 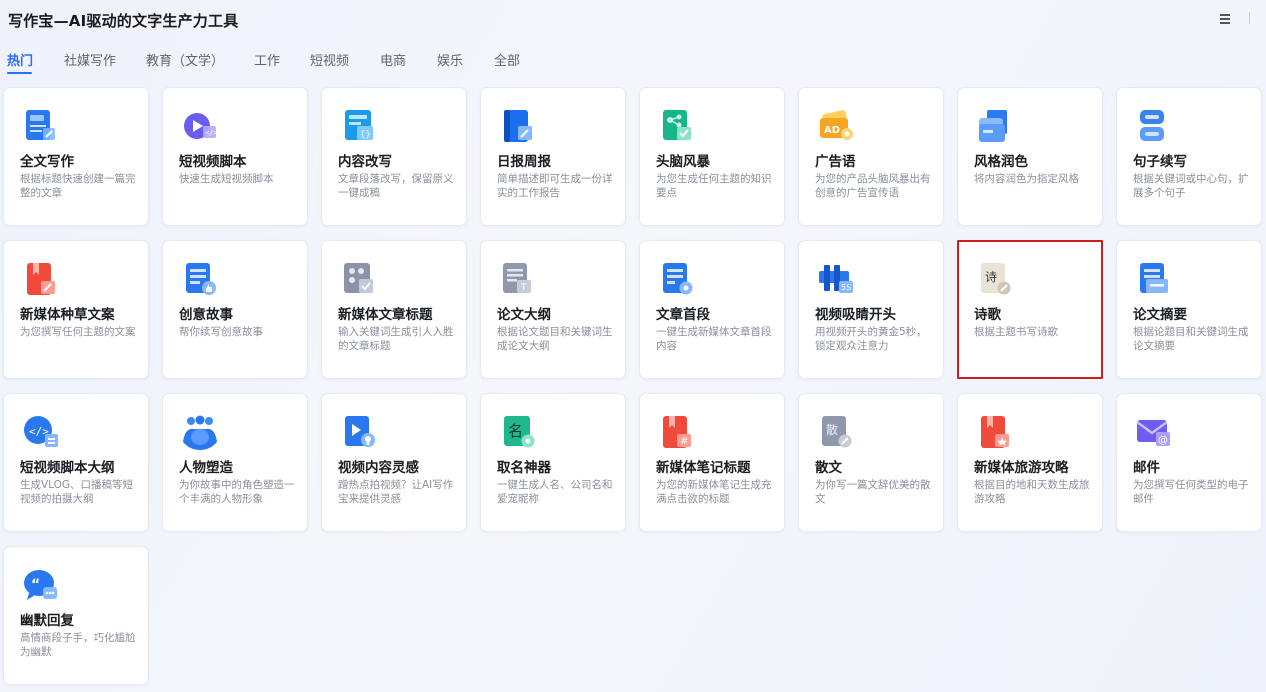 What do you see at coordinates (555, 492) in the screenshot?
I see `card-description: 一键生成人名、公司名和爱宠昵称` at bounding box center [555, 492].